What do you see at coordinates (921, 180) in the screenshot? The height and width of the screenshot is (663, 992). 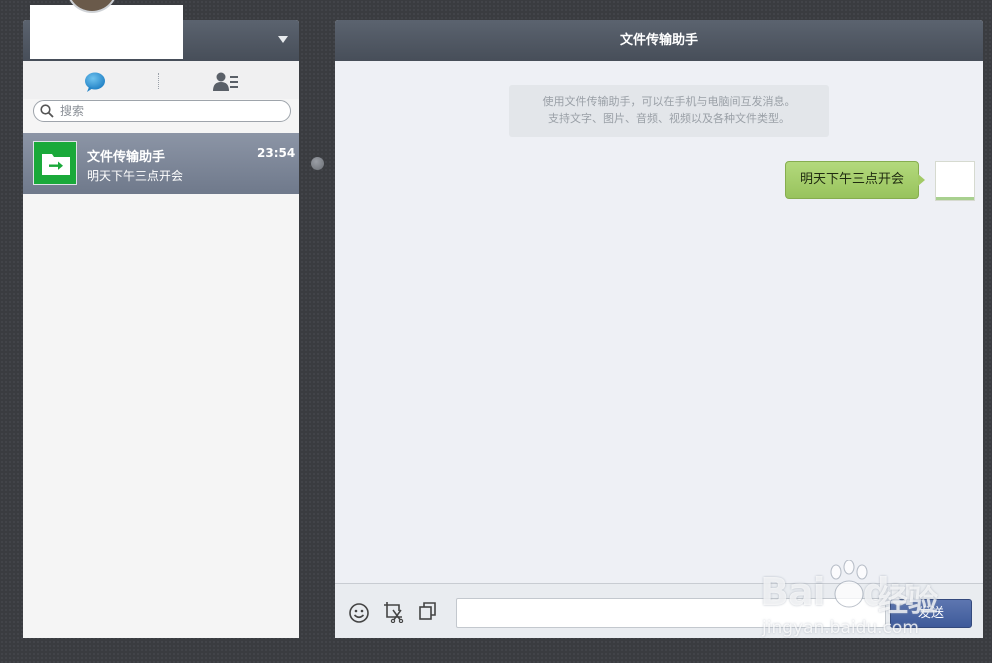 I see `bubble-tail` at bounding box center [921, 180].